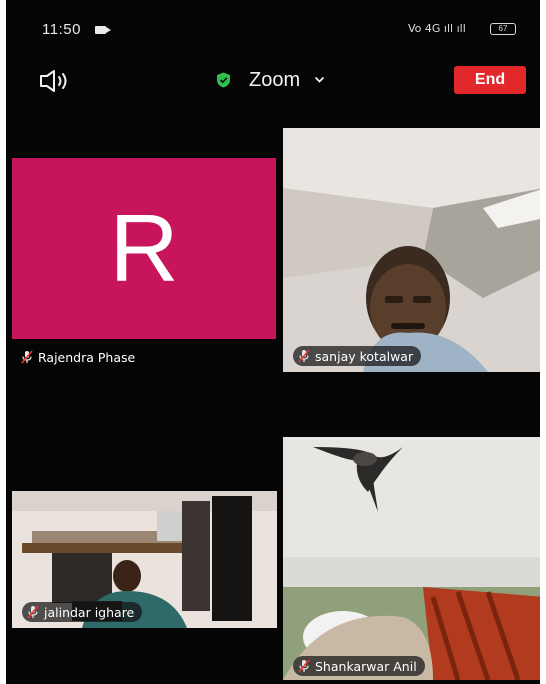 Image resolution: width=546 pixels, height=684 pixels. What do you see at coordinates (89, 612) in the screenshot?
I see `participant-name: jalindar ighare` at bounding box center [89, 612].